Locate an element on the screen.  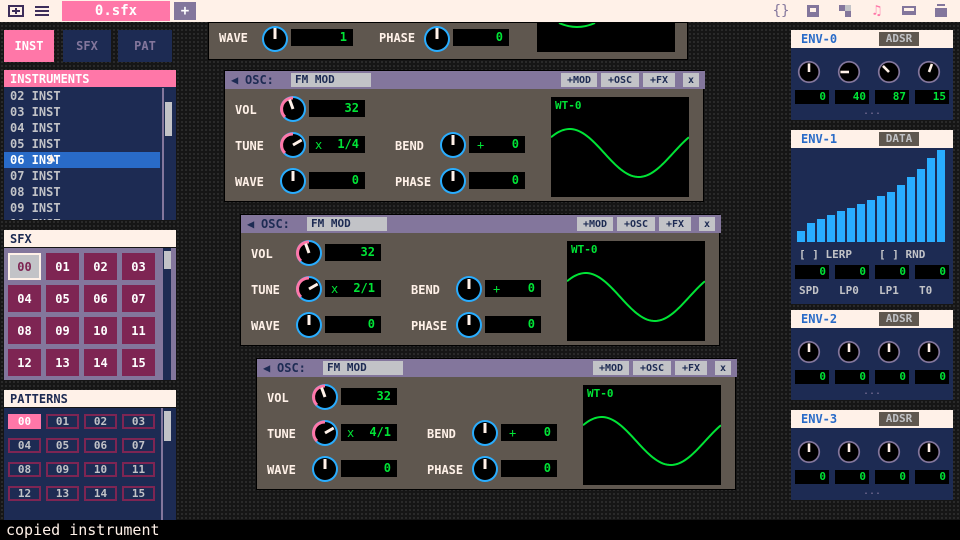
sfx-slot: 12 is located at coordinates (24, 362).